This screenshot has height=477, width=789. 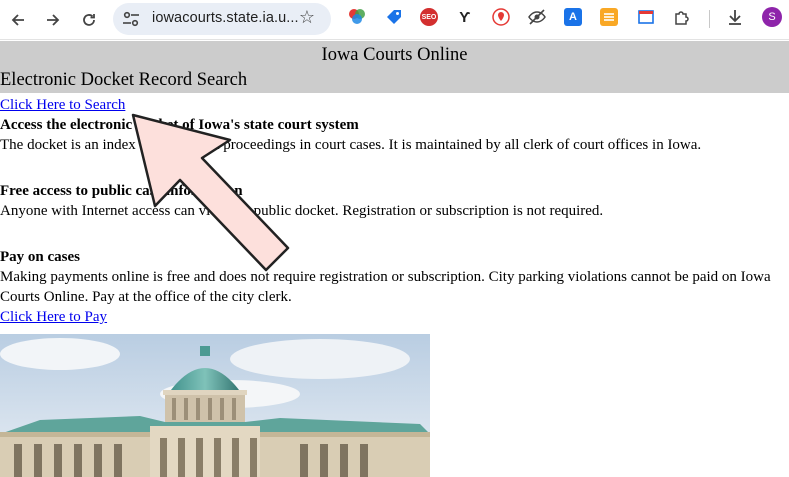 I want to click on pay-link: Click Here to Pay, so click(x=53, y=317).